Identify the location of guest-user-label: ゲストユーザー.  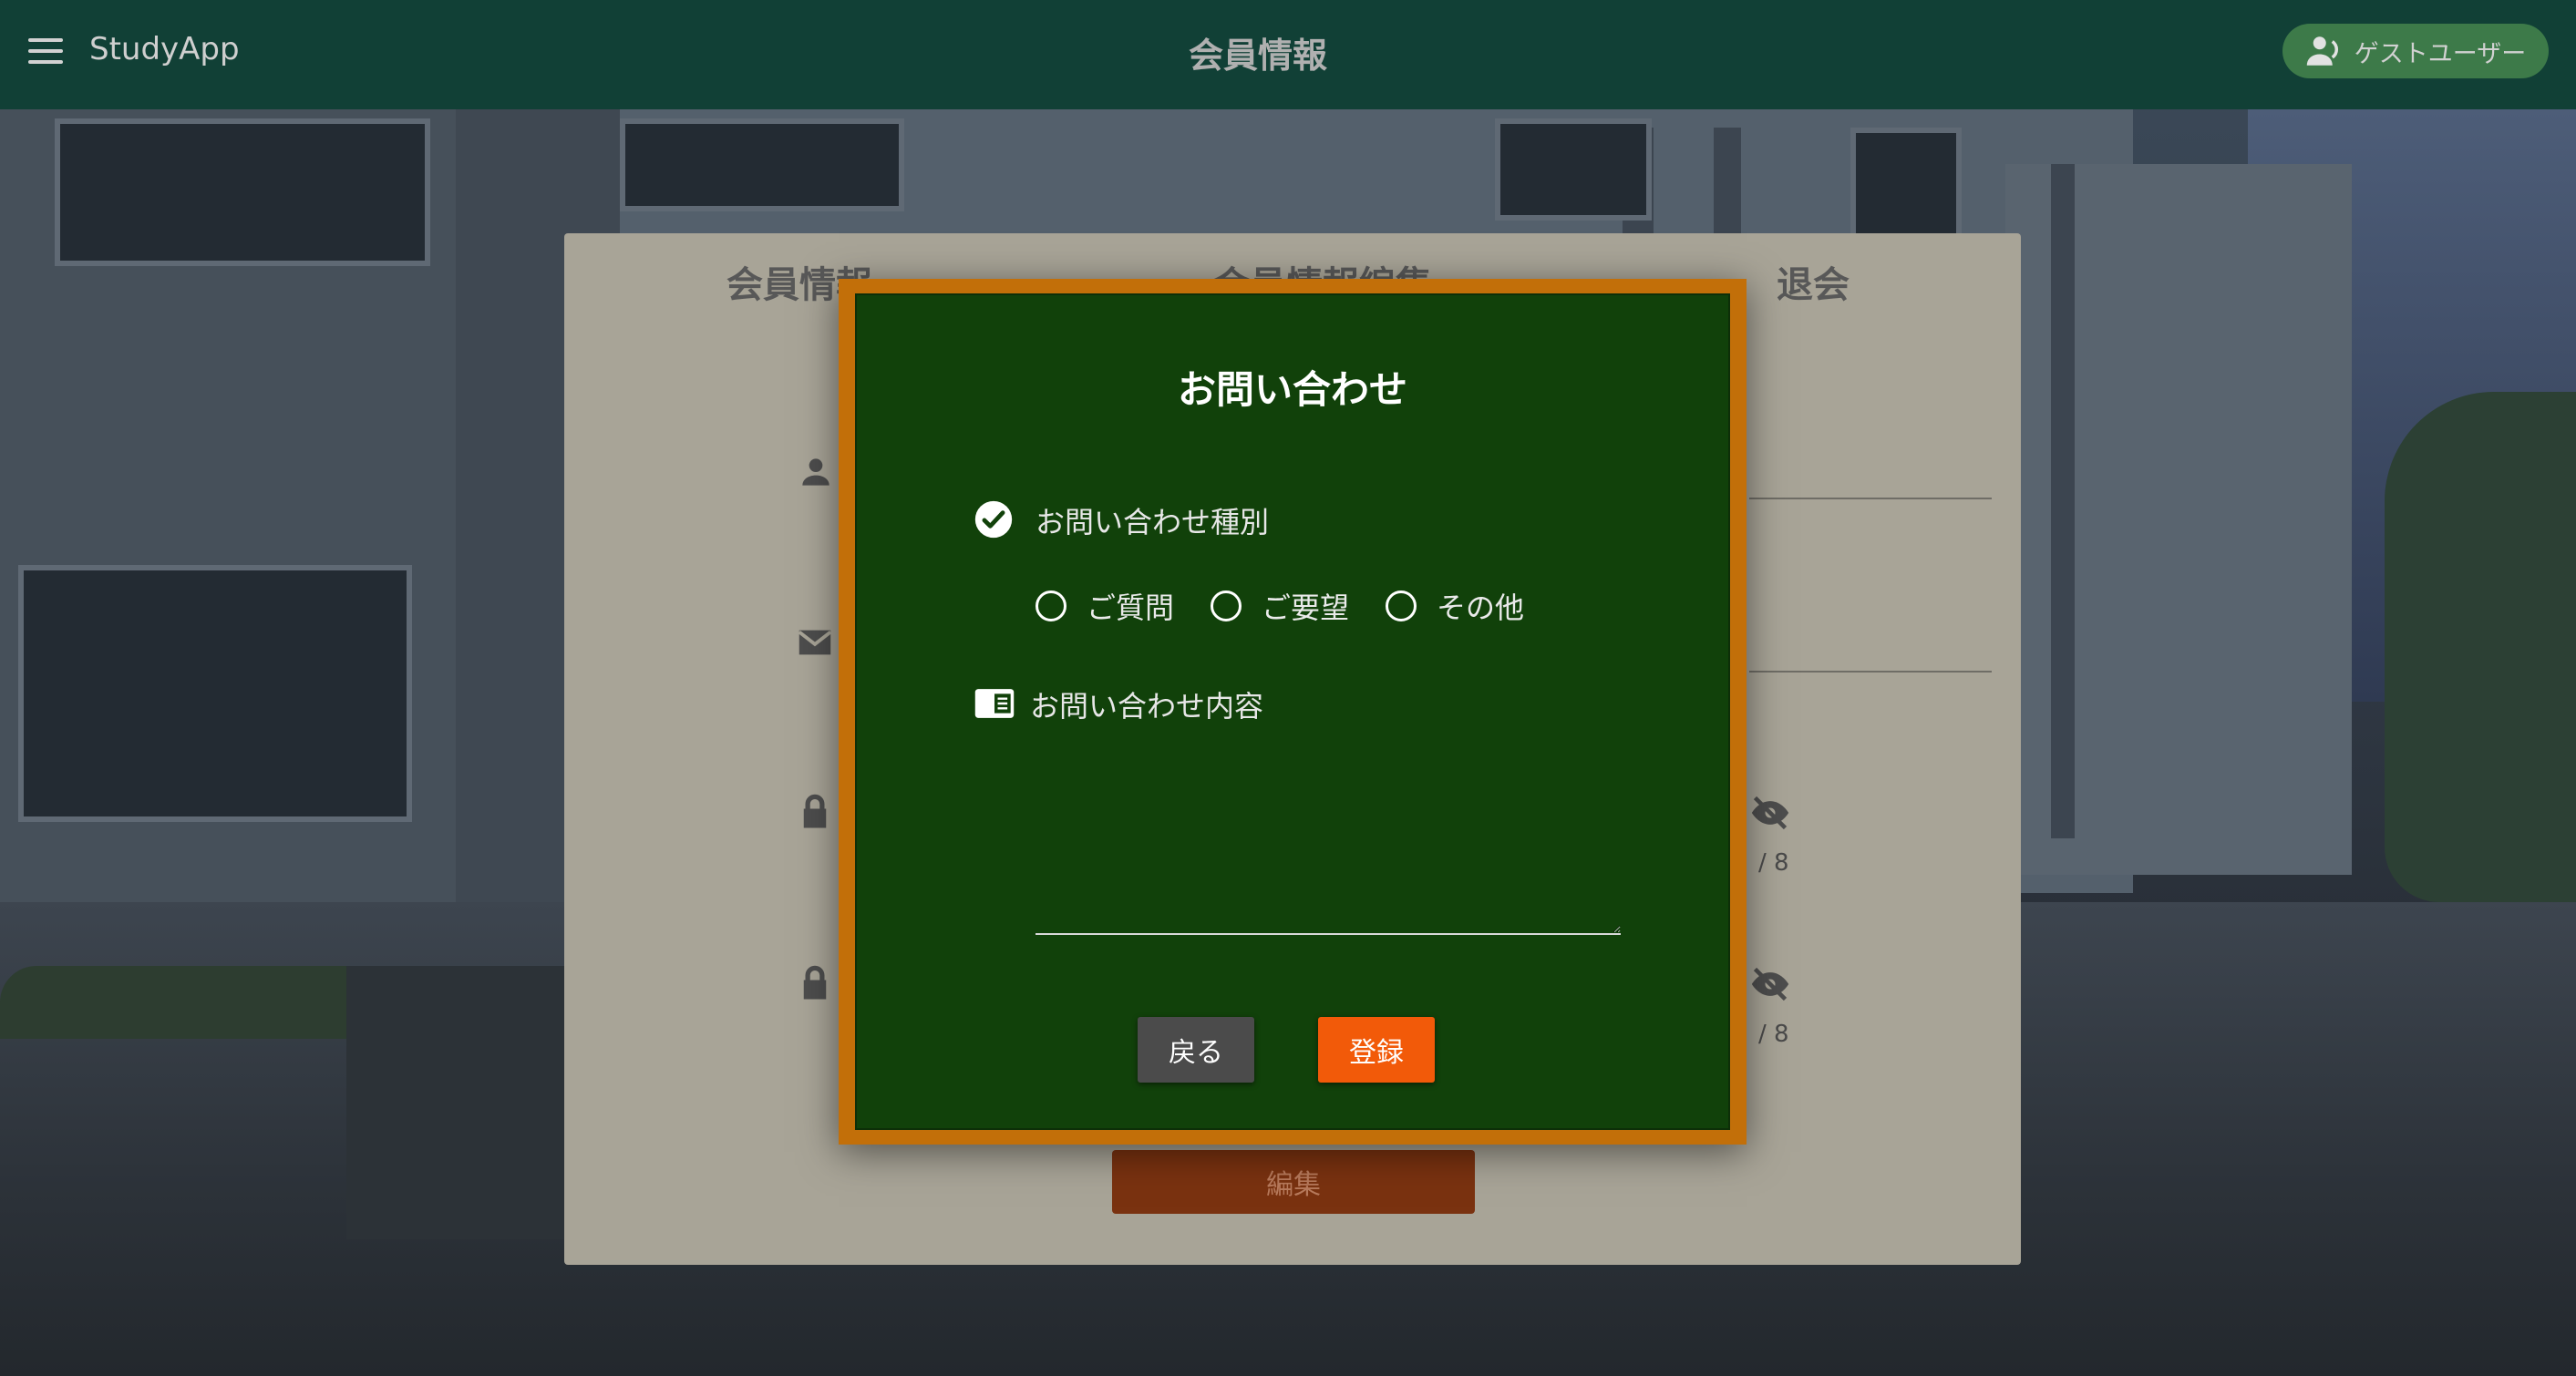
(2440, 53).